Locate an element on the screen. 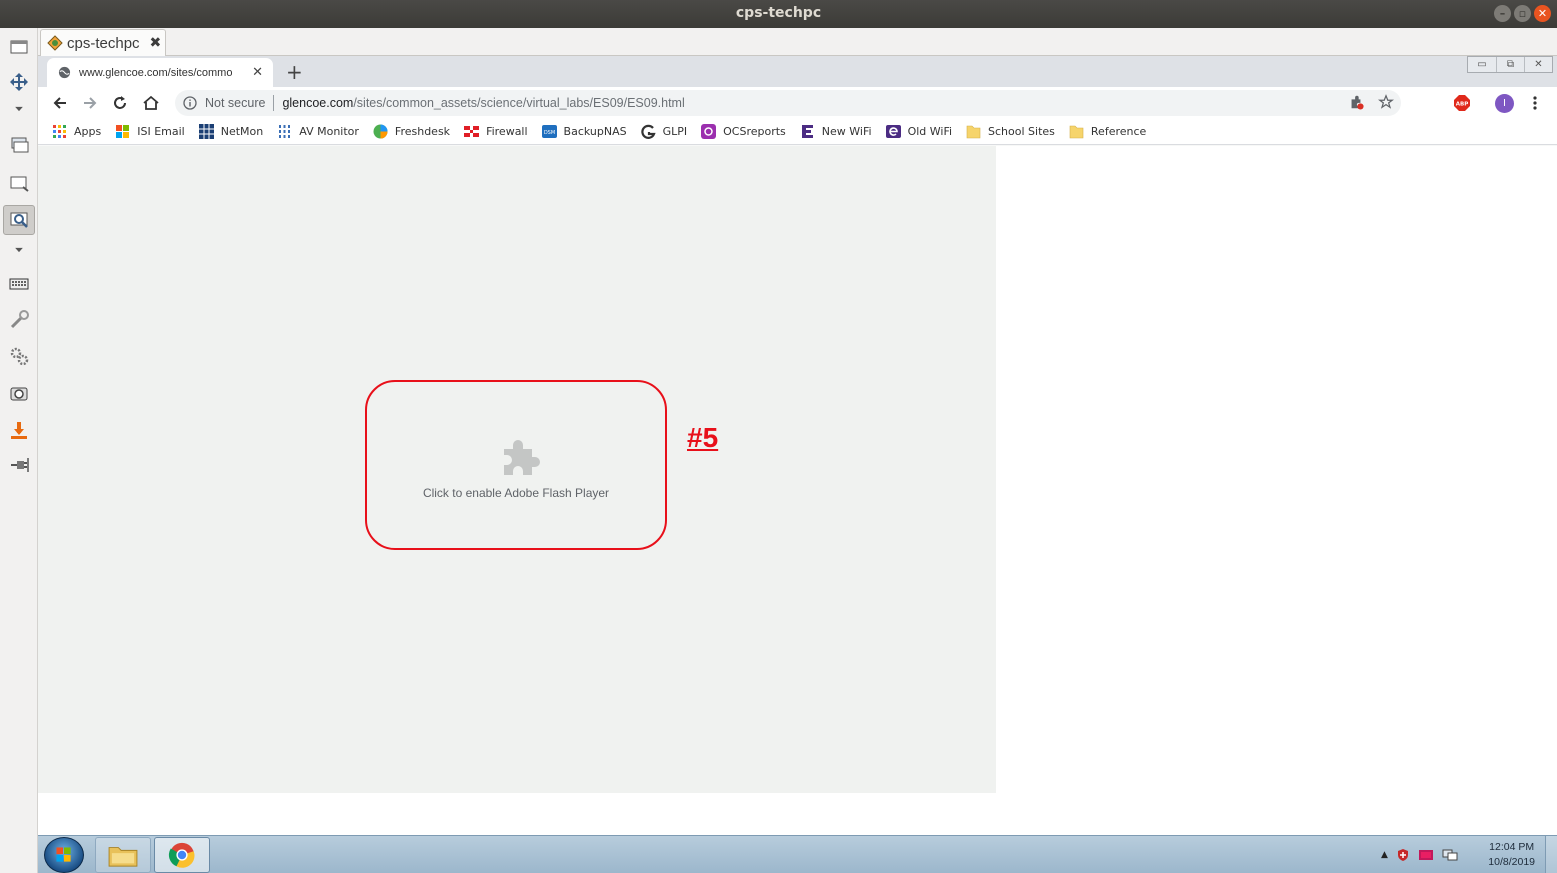 This screenshot has width=1557, height=873. bookmark-label: Firewall is located at coordinates (507, 131).